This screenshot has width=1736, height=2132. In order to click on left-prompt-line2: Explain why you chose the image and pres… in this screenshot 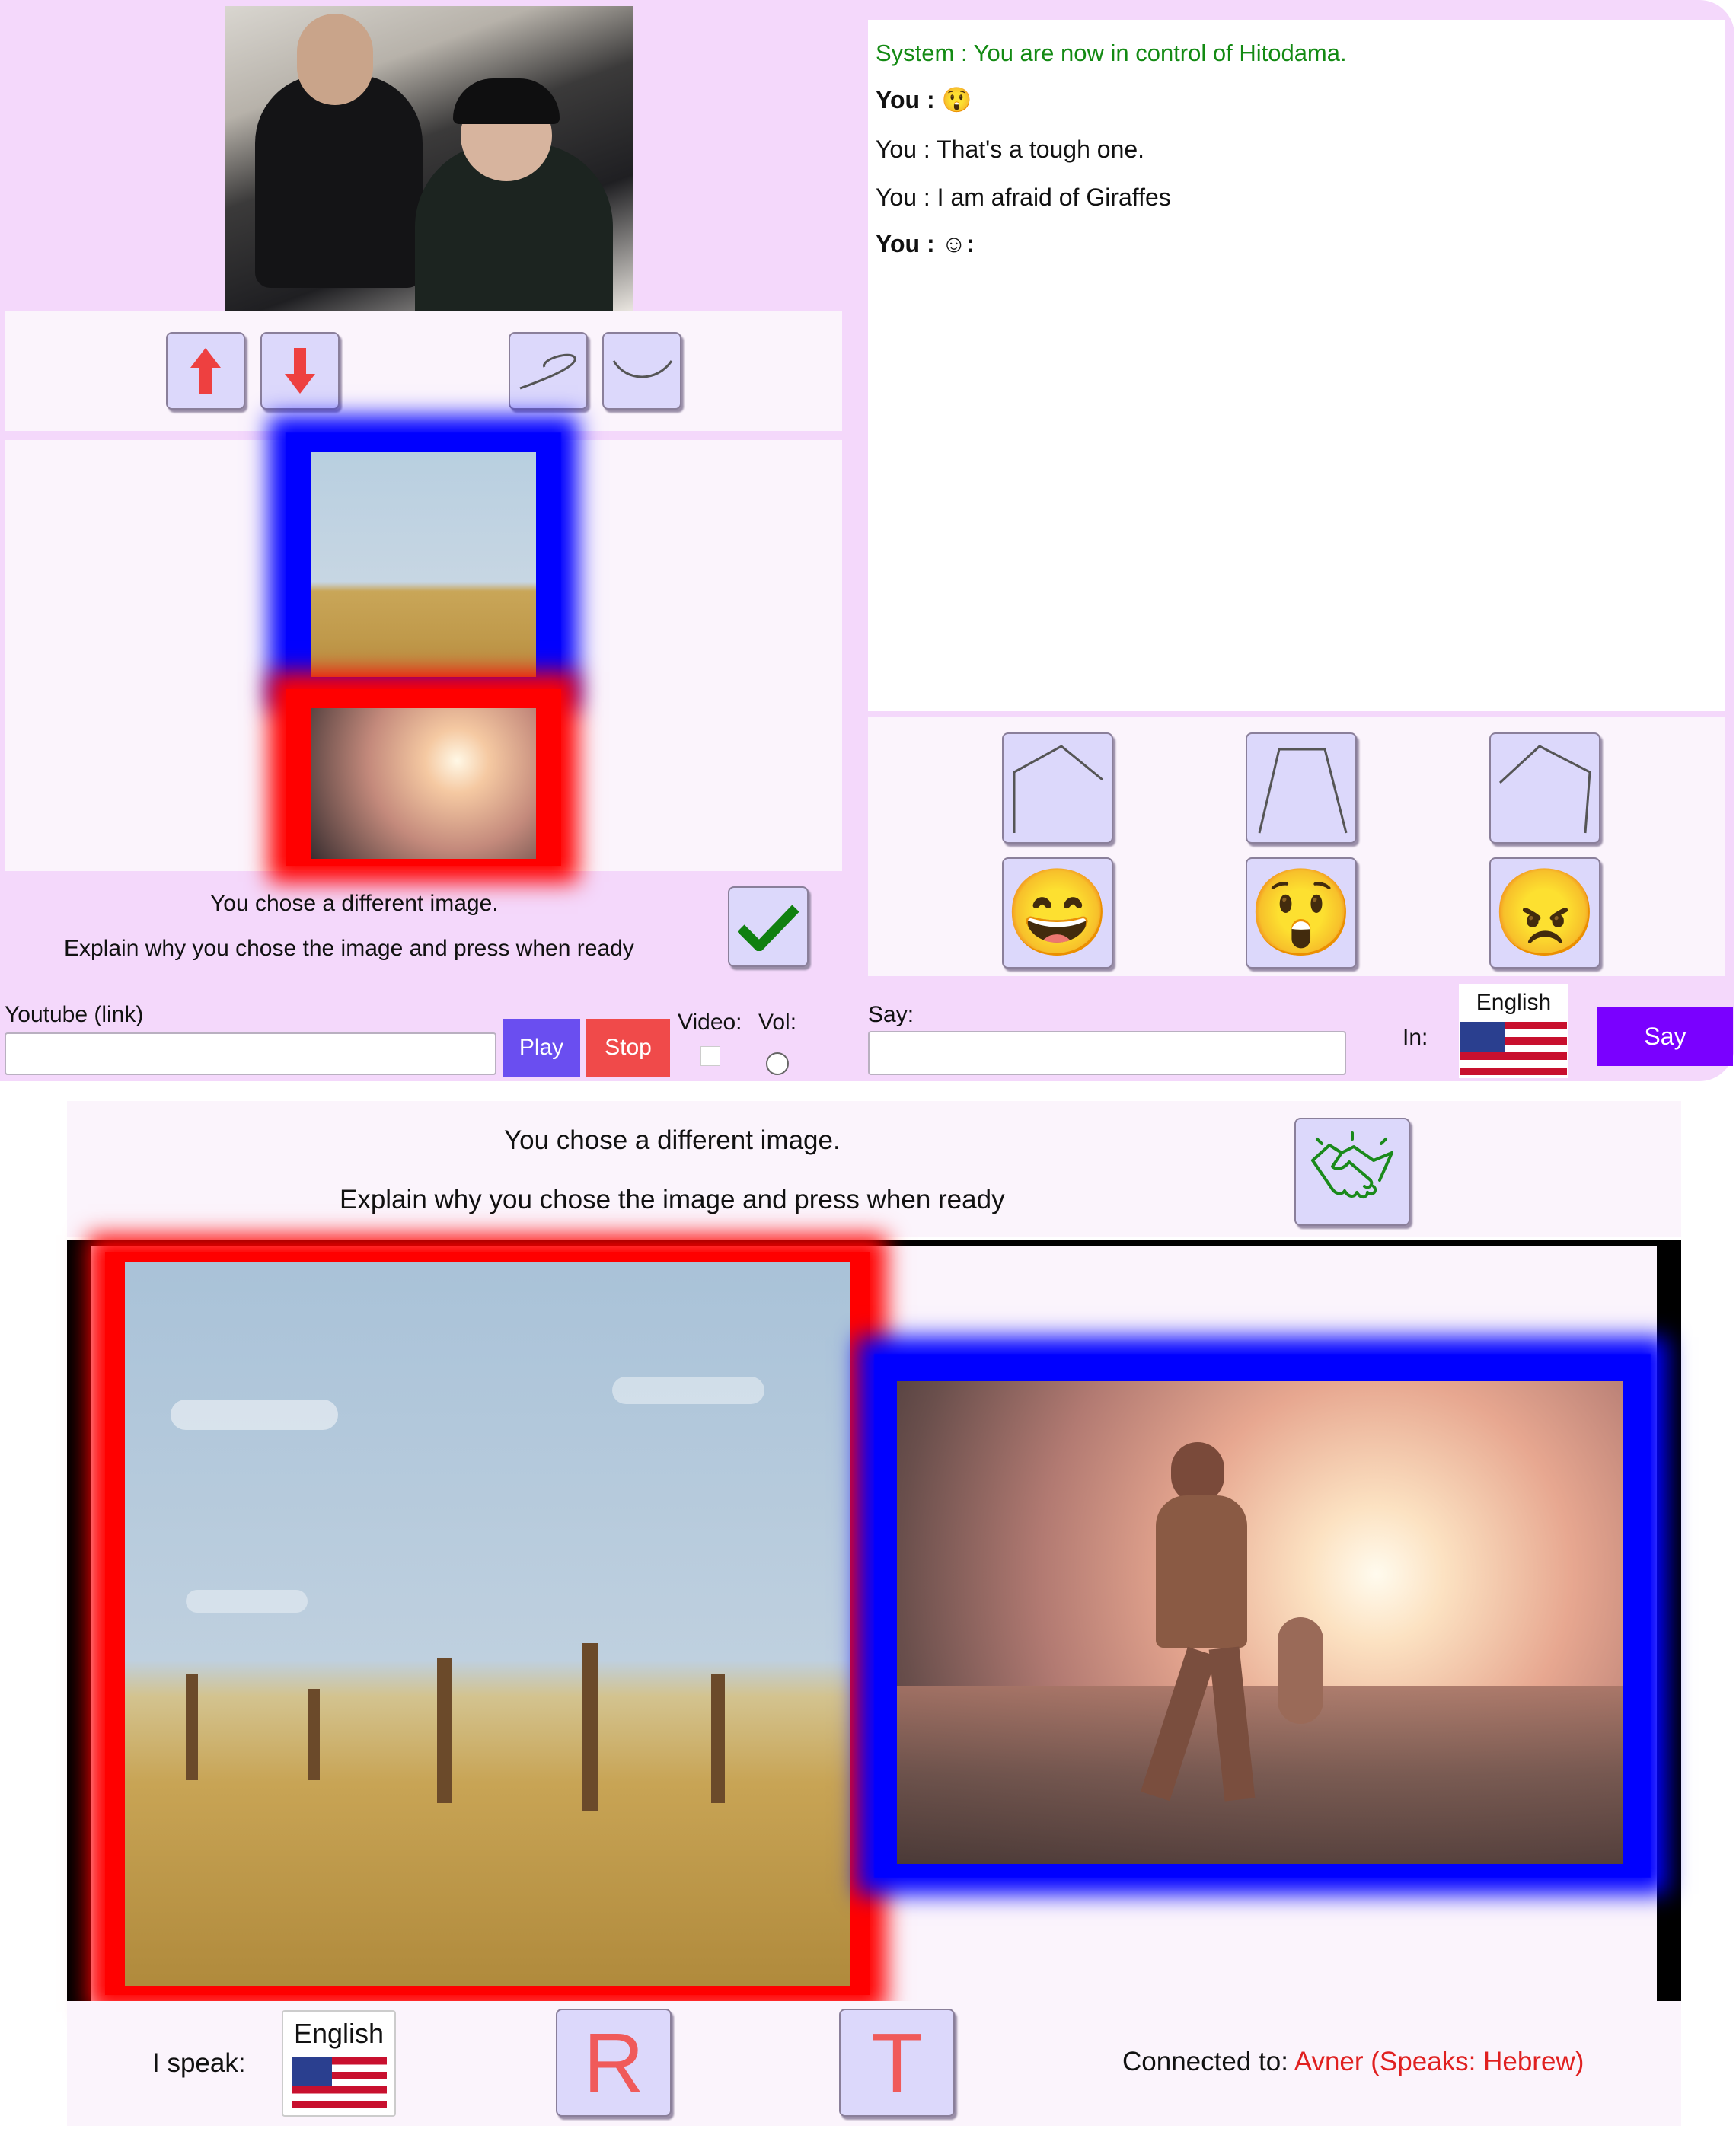, I will do `click(349, 948)`.